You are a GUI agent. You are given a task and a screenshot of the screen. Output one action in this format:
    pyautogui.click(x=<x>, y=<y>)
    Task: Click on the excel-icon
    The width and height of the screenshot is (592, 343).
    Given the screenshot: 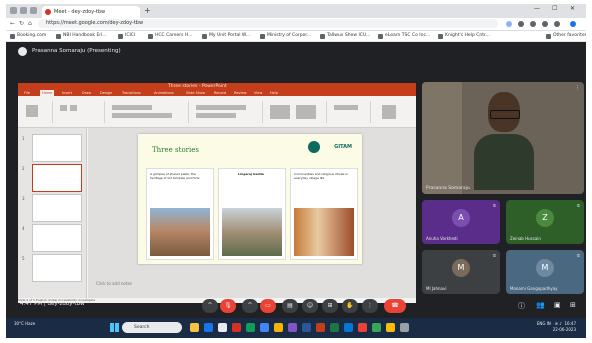 What is the action you would take?
    pyautogui.click(x=334, y=327)
    